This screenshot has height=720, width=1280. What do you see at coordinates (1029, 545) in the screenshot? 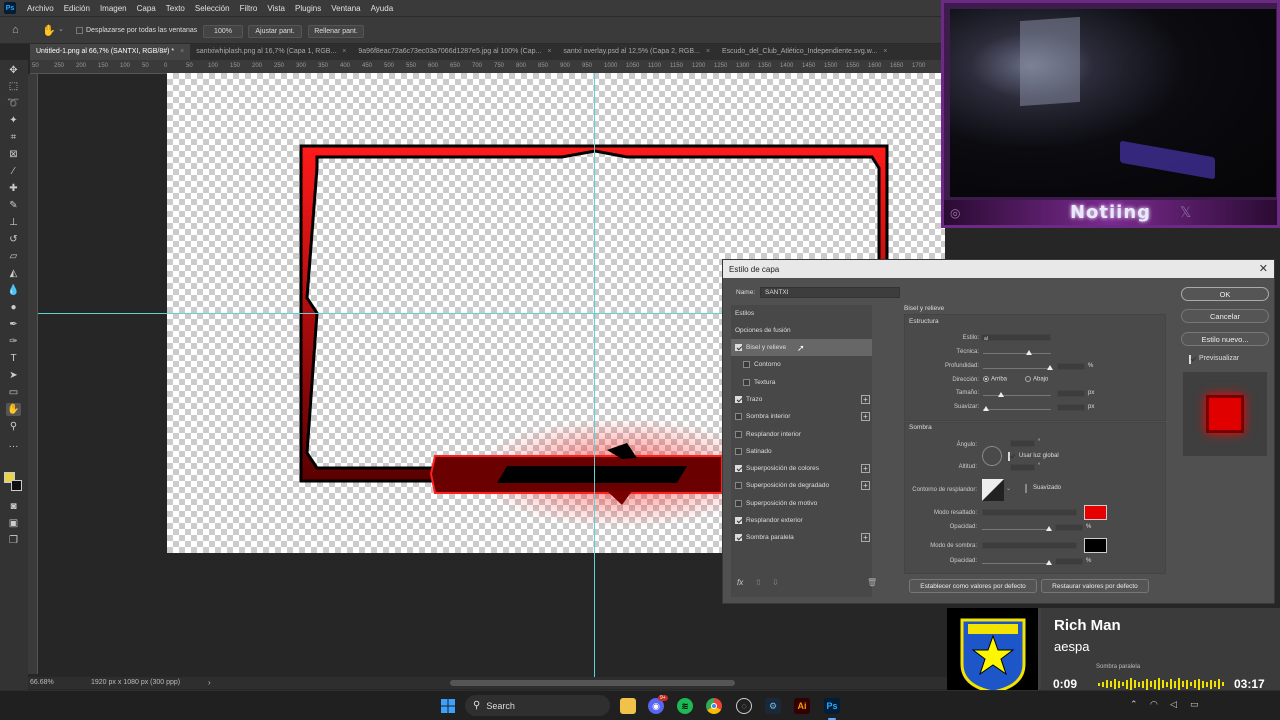
I see `shadow-mode-dropdown` at bounding box center [1029, 545].